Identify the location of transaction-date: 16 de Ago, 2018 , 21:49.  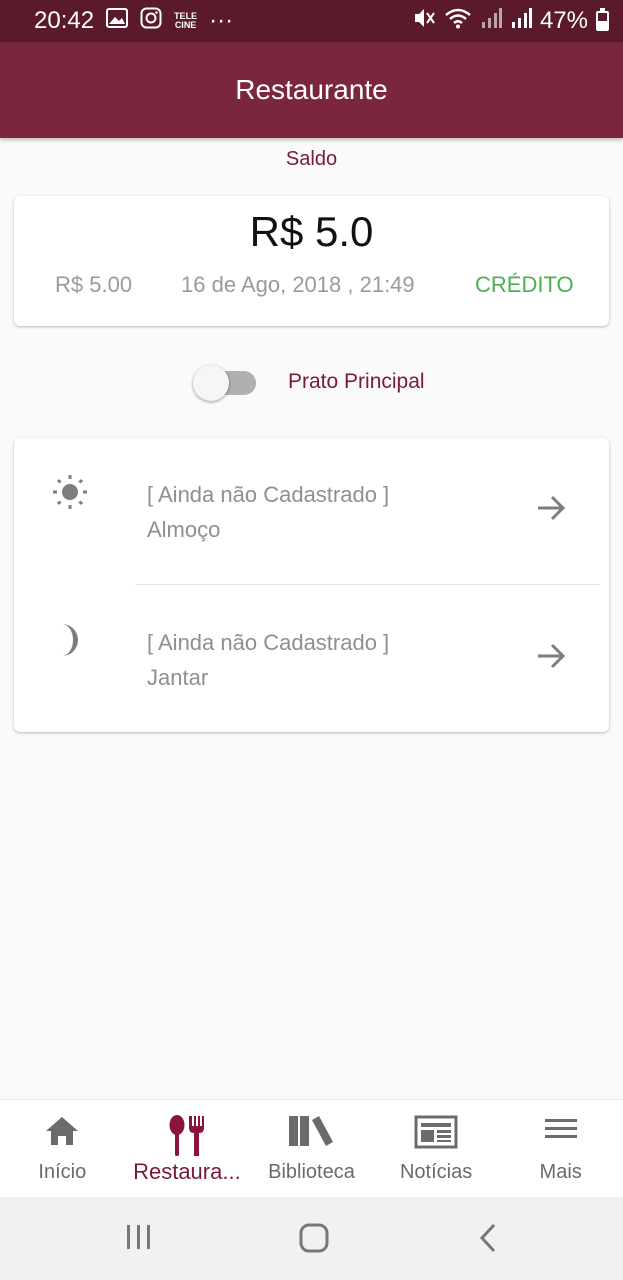
(298, 284).